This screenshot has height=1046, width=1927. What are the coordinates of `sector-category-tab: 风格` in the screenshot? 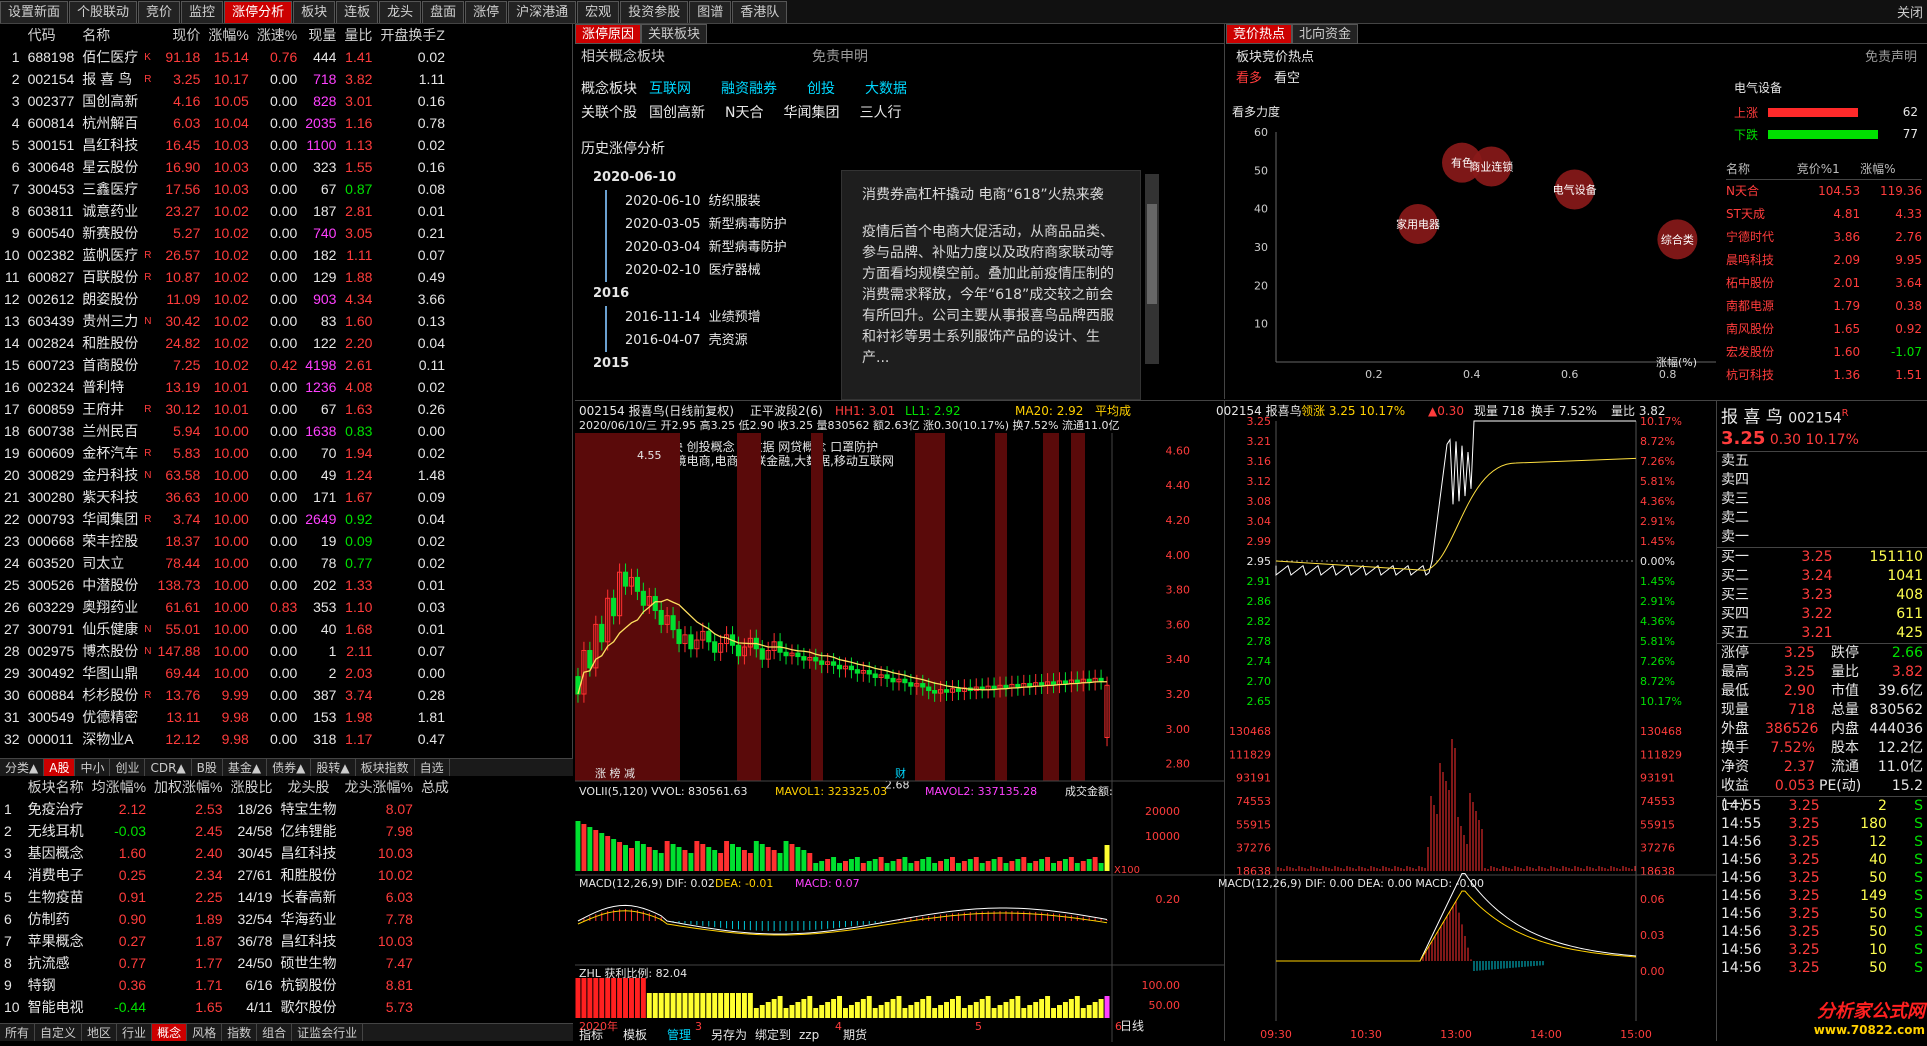 It's located at (205, 1032).